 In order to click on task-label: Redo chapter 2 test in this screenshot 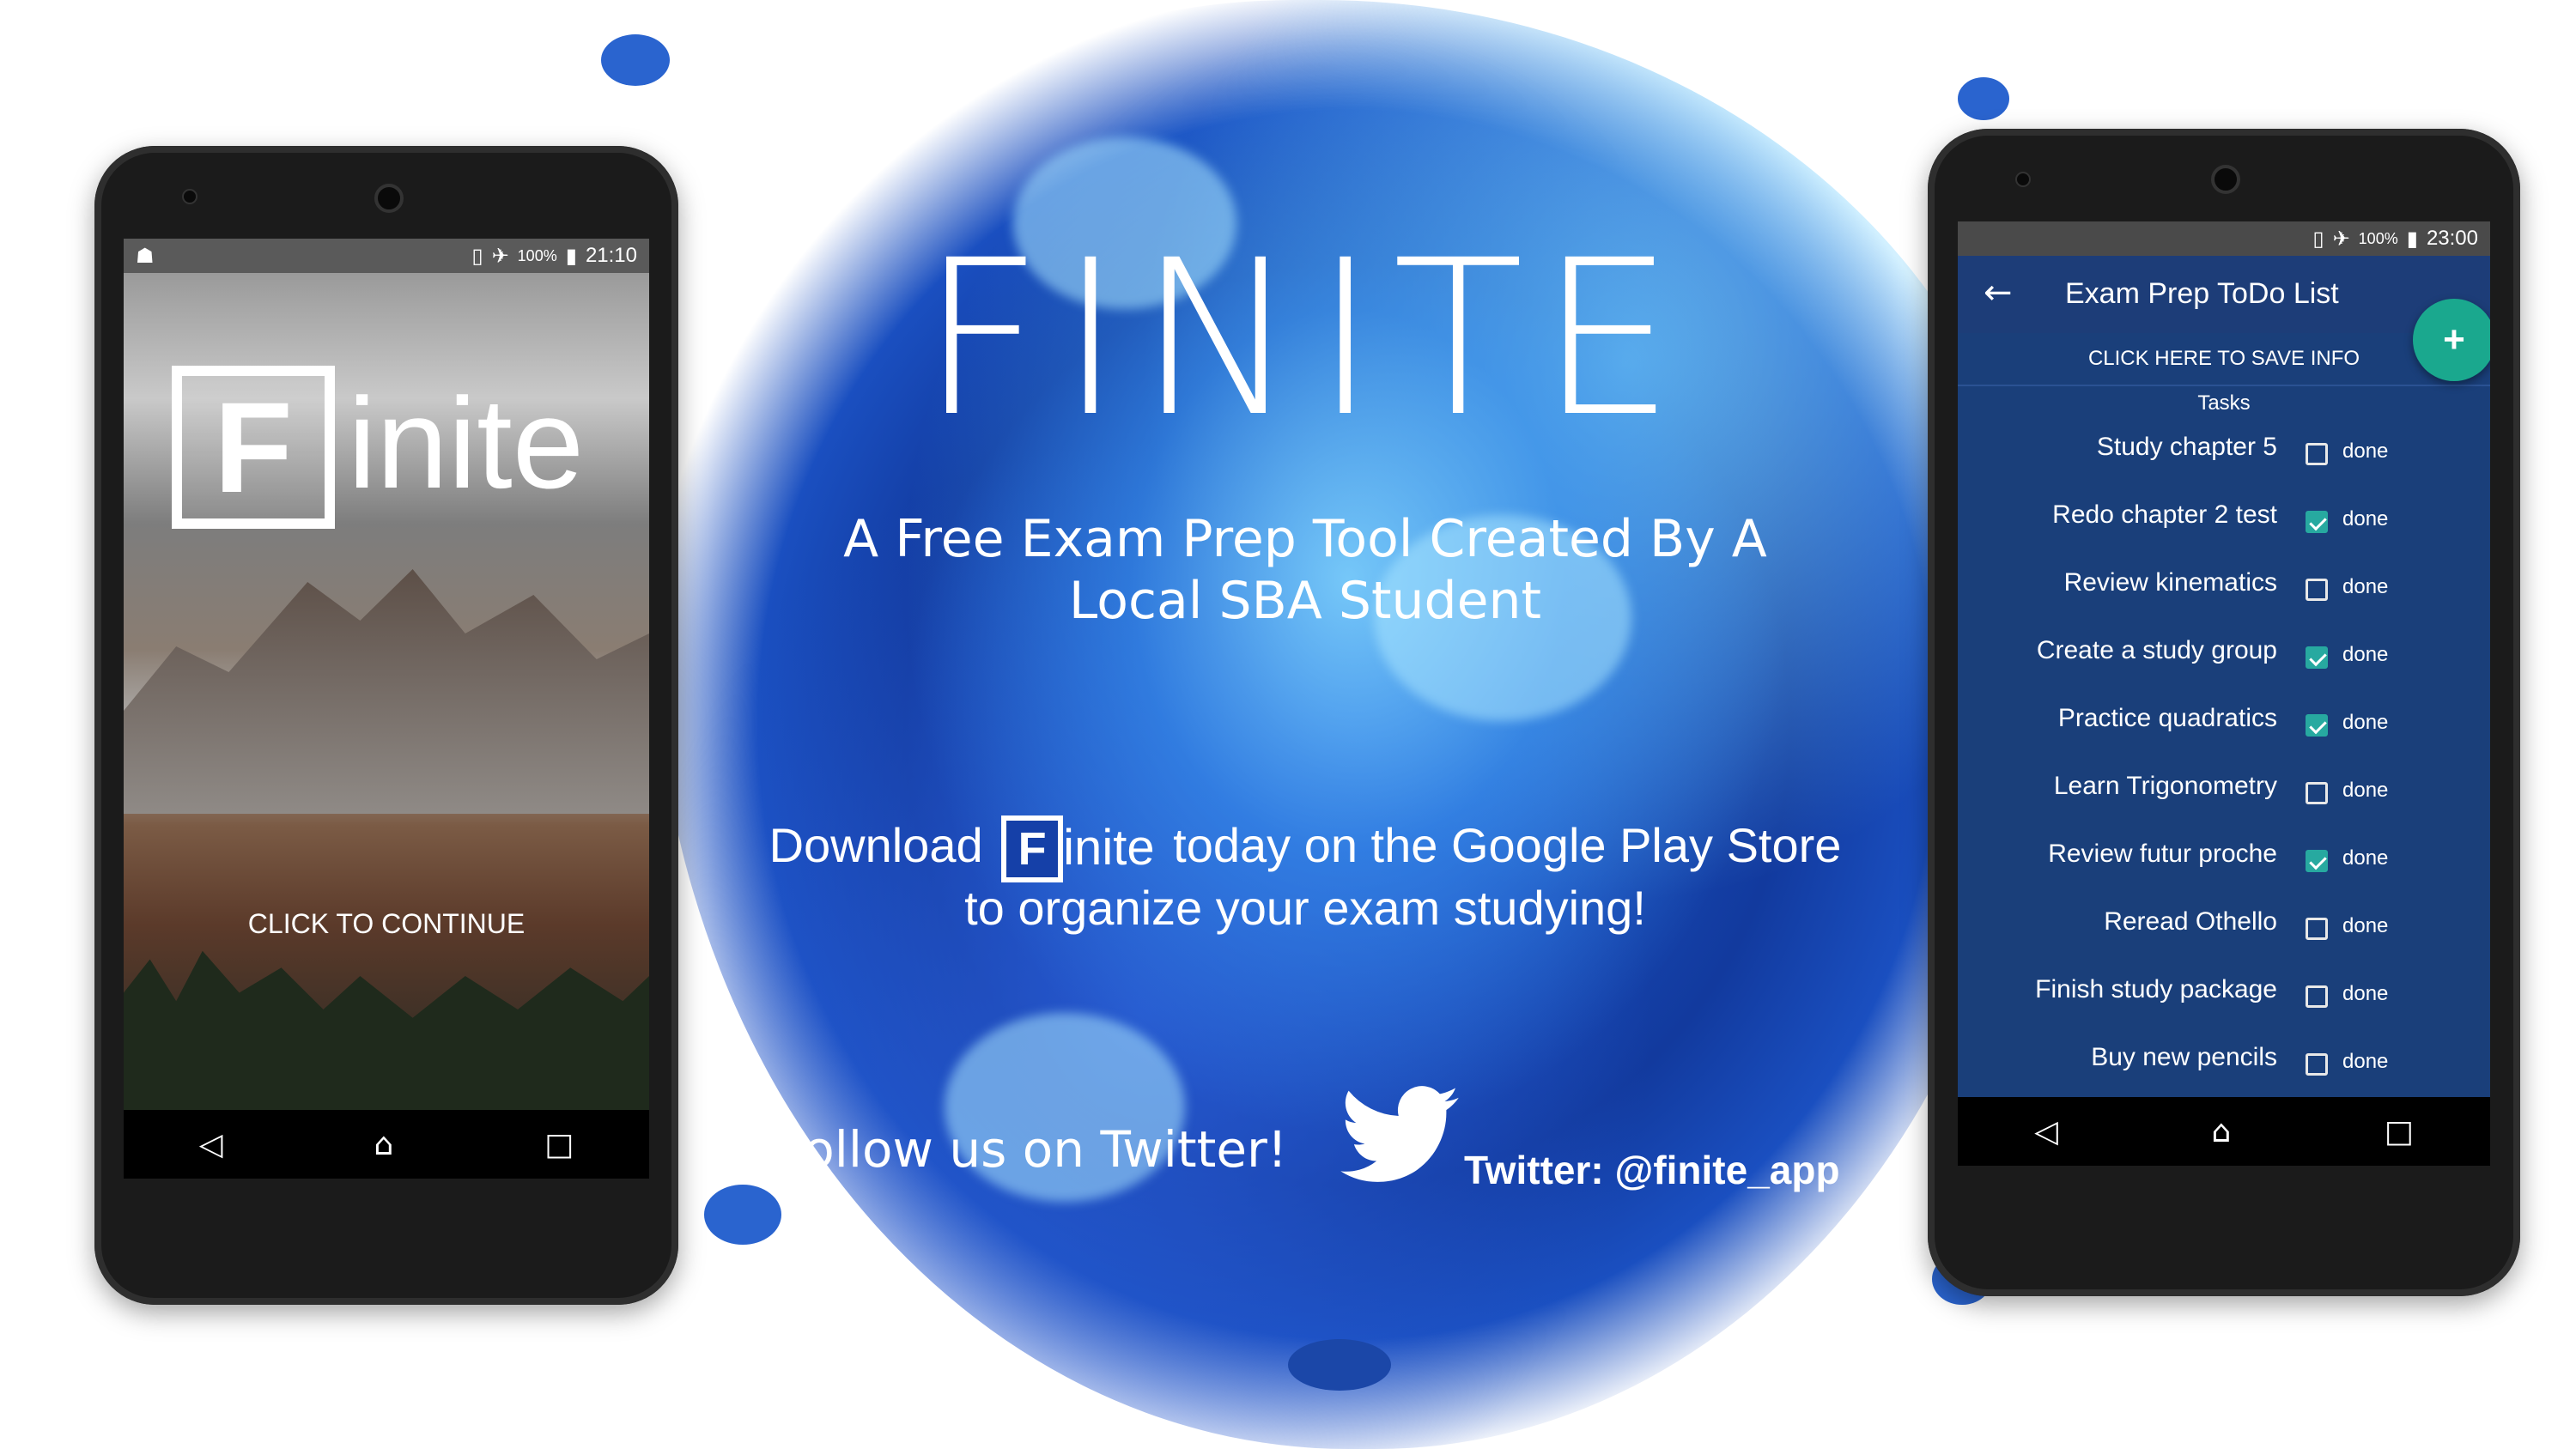, I will do `click(2164, 514)`.